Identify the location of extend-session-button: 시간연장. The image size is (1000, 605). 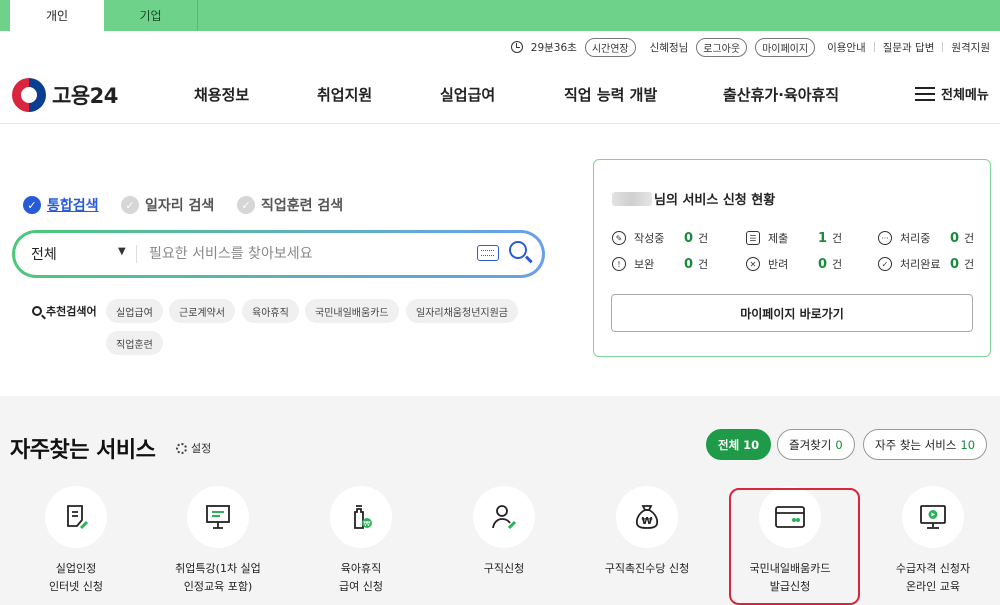
(610, 47).